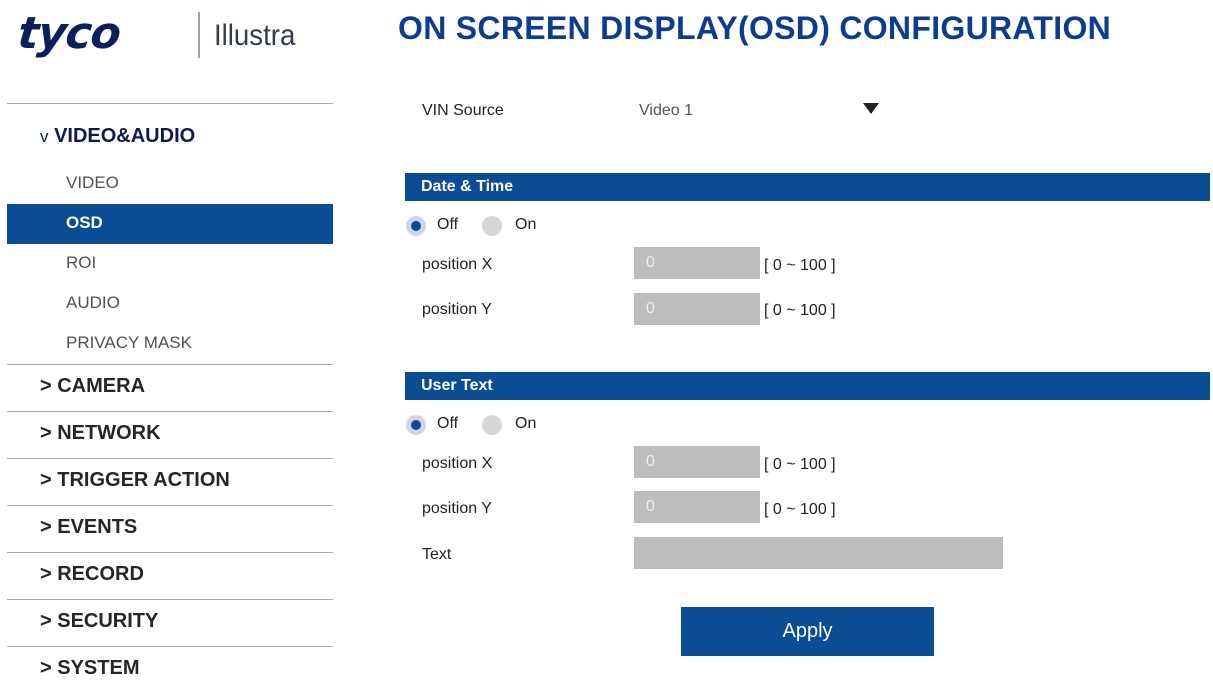  Describe the element at coordinates (170, 529) in the screenshot. I see `sidebar-section-events: > EVENTS` at that location.